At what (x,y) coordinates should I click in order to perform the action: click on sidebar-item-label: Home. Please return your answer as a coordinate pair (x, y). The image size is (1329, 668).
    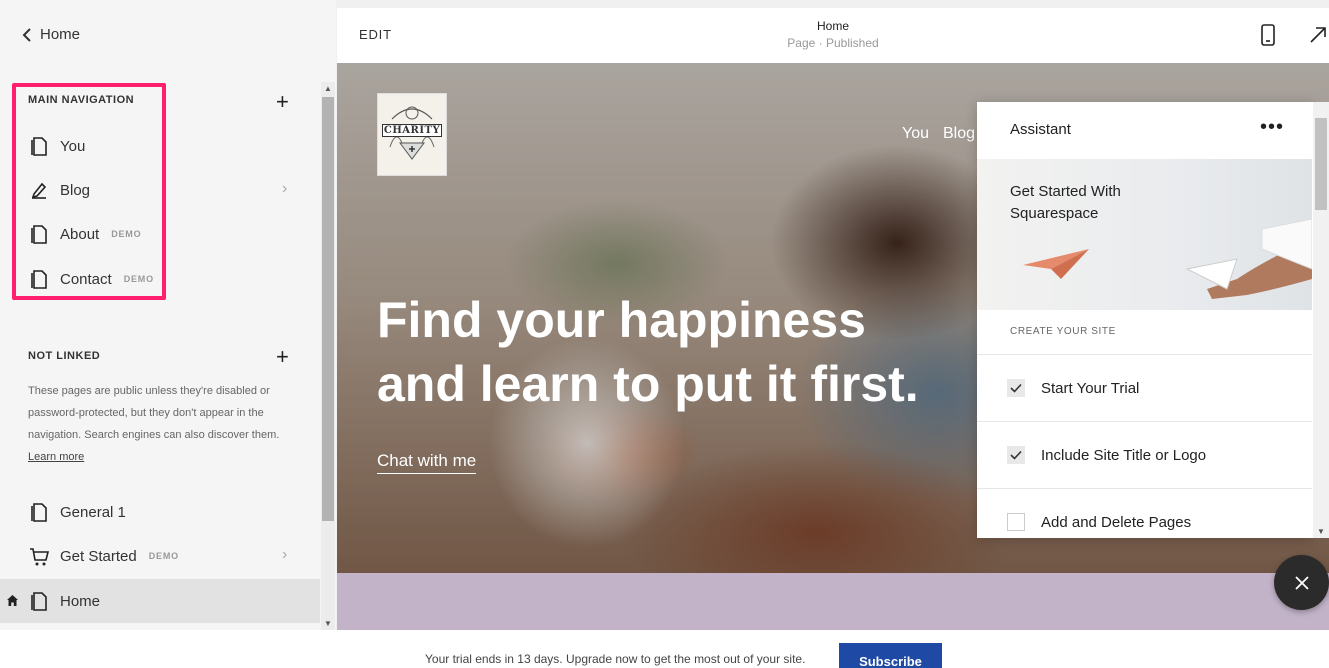
    Looking at the image, I should click on (80, 601).